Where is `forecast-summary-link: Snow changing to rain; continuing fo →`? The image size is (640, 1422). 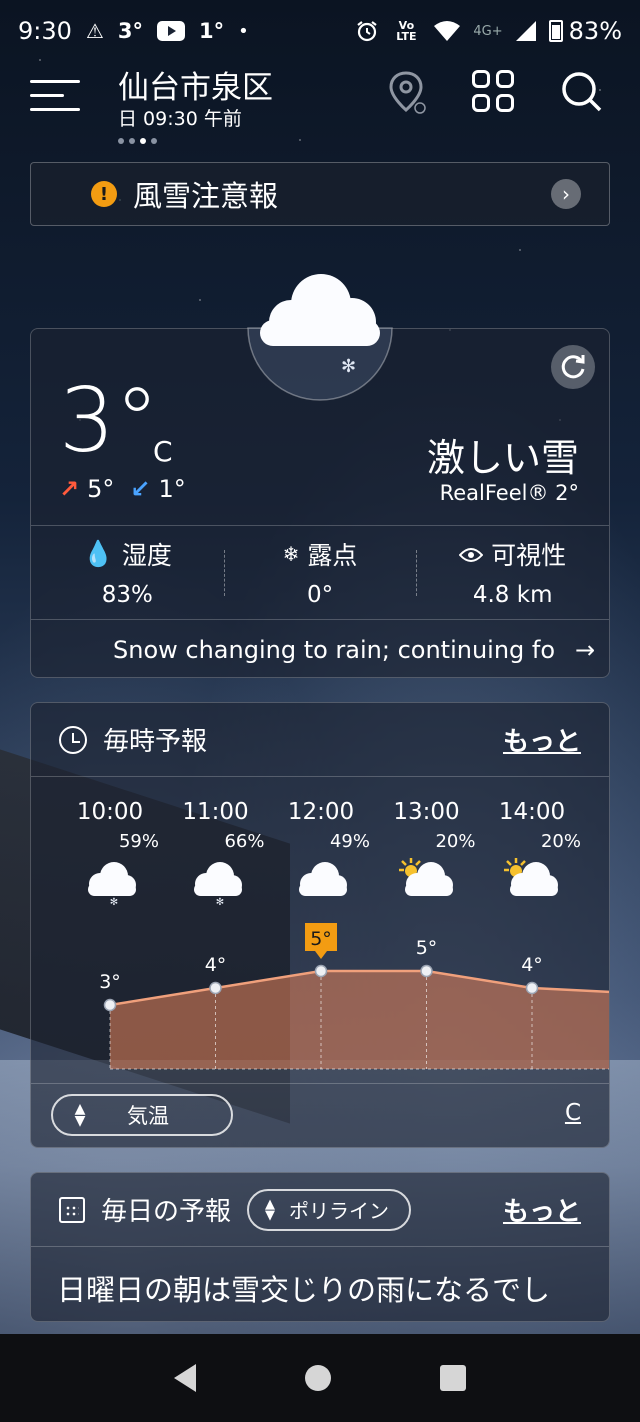 forecast-summary-link: Snow changing to rain; continuing fo → is located at coordinates (320, 648).